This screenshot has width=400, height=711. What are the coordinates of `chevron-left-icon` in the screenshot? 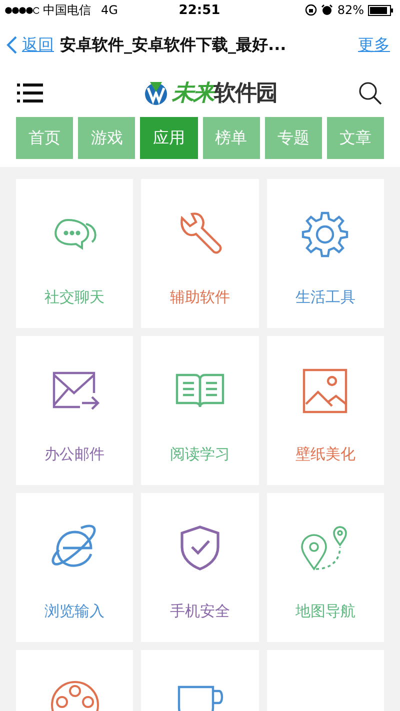 It's located at (12, 45).